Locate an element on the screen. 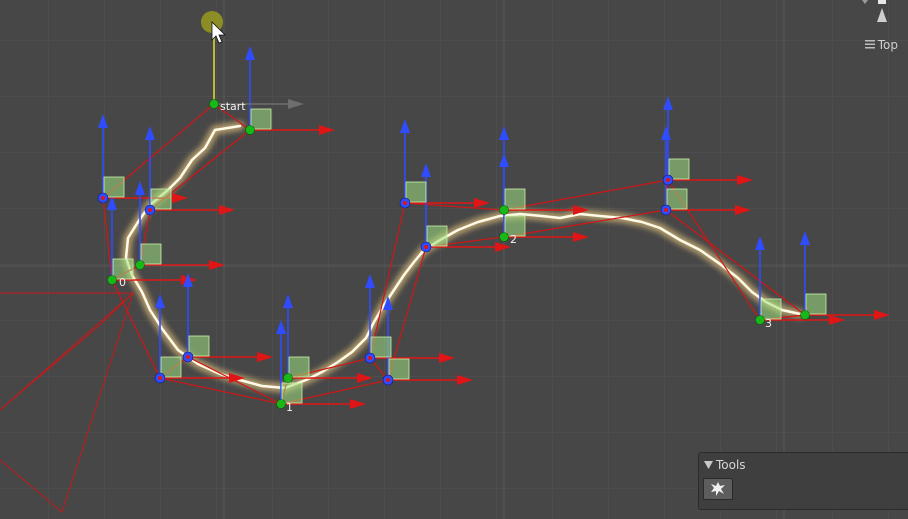  view-mode-text: Top is located at coordinates (887, 45).